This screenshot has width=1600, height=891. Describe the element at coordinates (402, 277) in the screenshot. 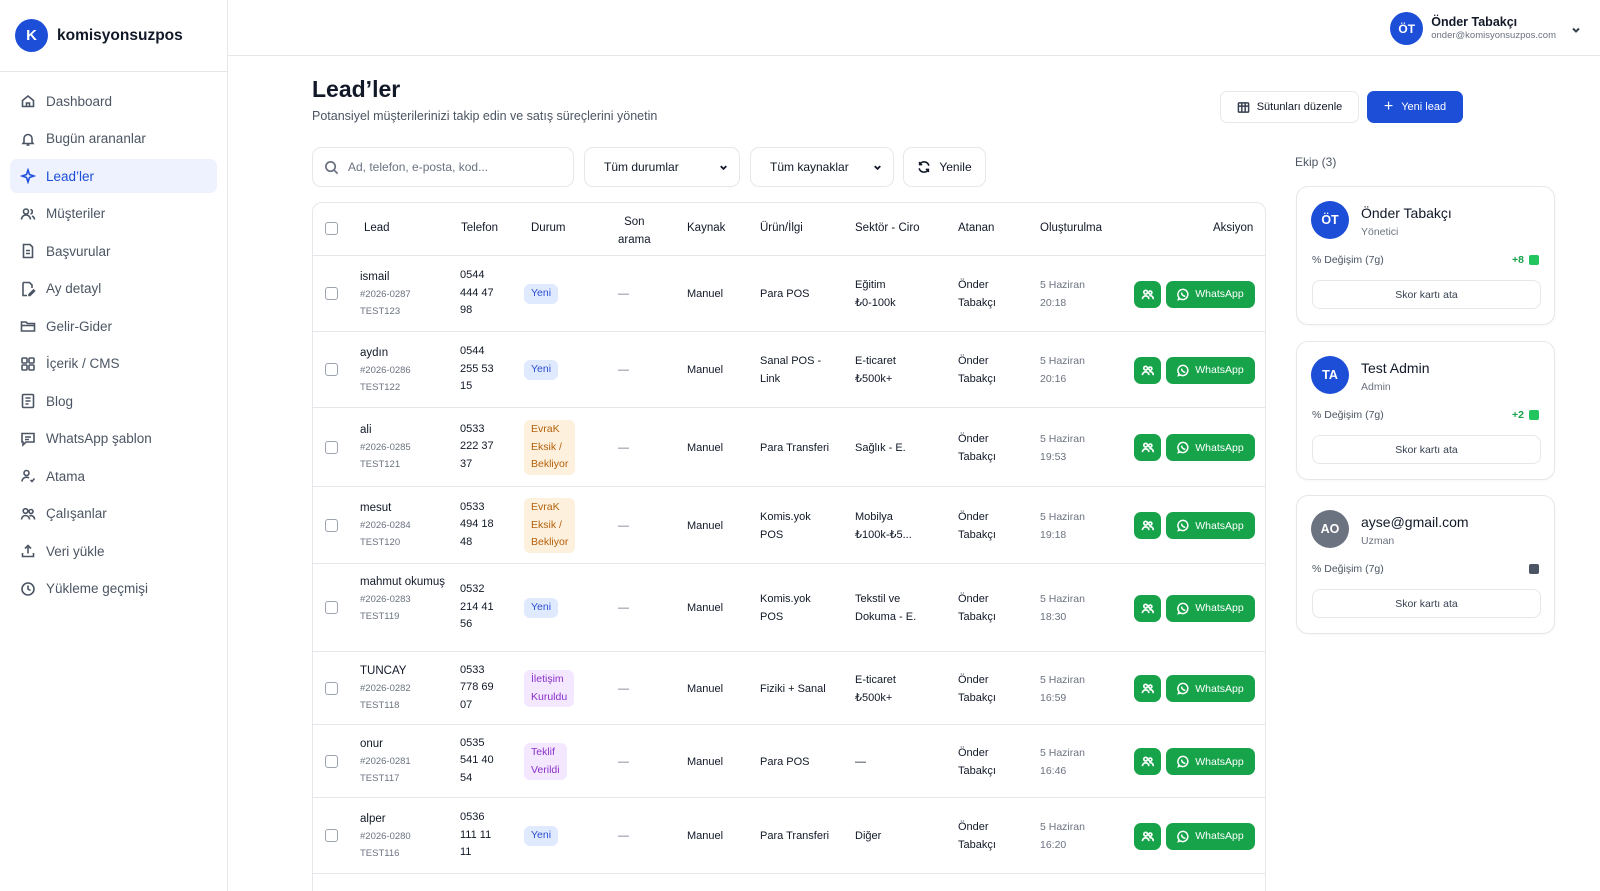

I see `lead-name: ismail` at that location.